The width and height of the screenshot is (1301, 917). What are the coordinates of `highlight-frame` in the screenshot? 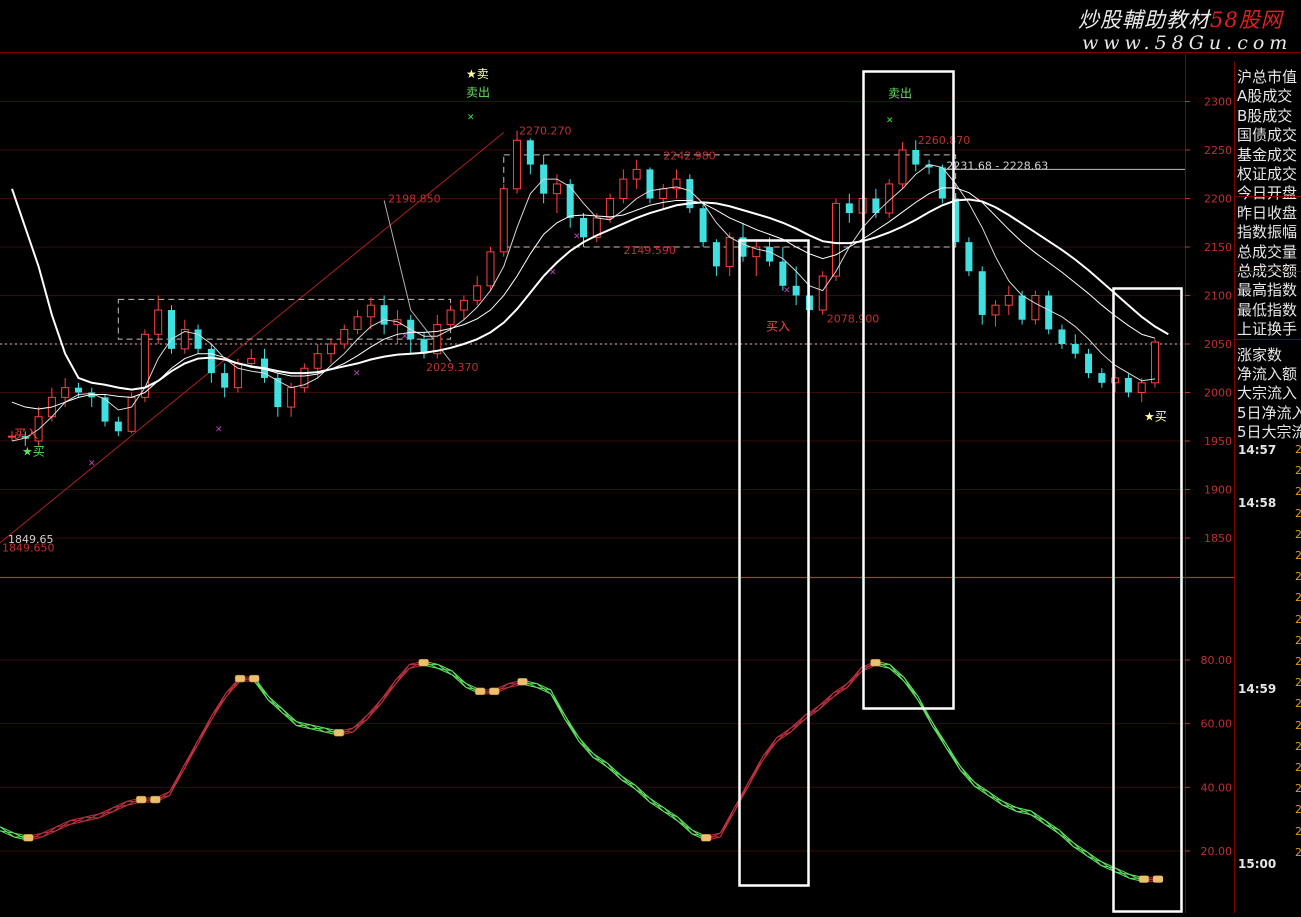 It's located at (774, 563).